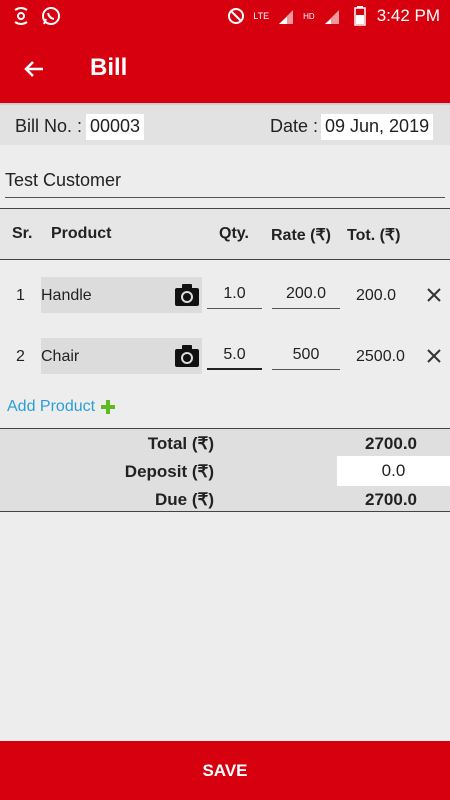 The width and height of the screenshot is (450, 800). I want to click on deposit-label: Deposit (₹), so click(169, 471).